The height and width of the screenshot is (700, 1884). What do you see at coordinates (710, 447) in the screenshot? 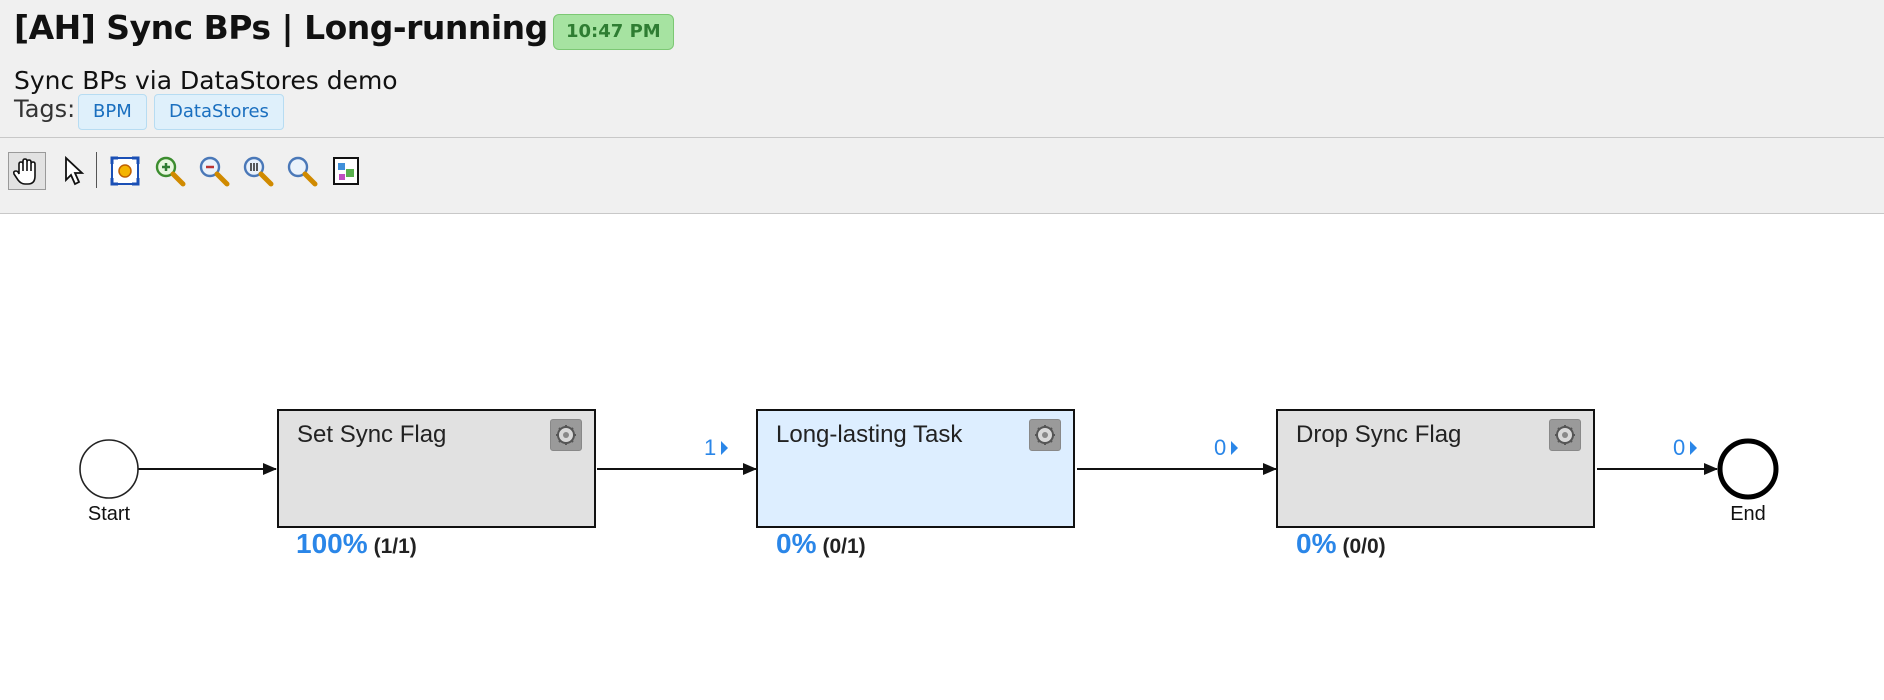
I see `flow-count-1: 1` at bounding box center [710, 447].